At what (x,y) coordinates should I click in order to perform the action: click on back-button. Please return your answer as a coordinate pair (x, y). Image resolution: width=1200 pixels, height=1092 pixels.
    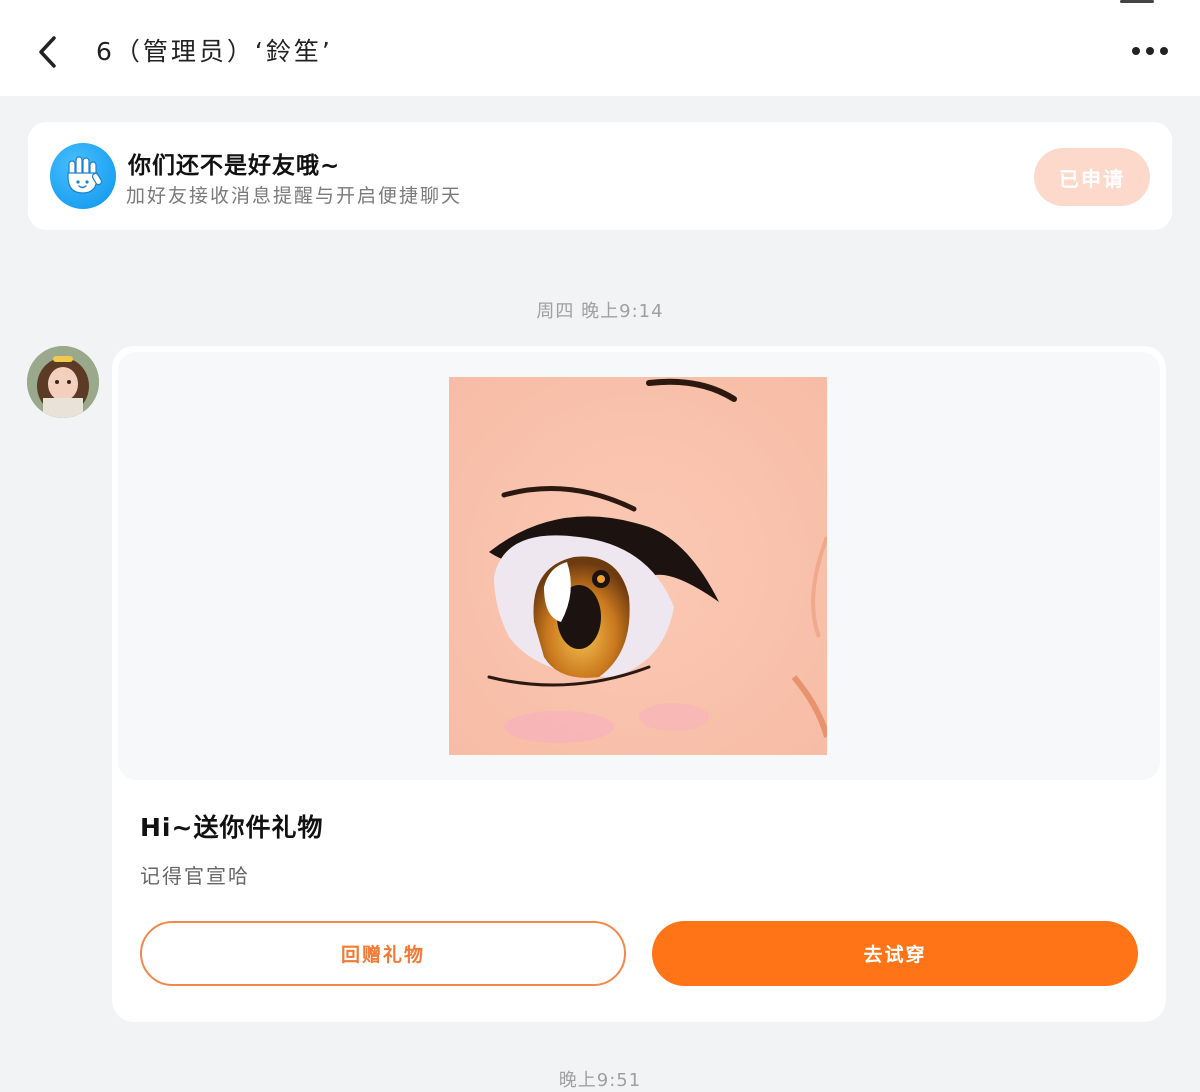
    Looking at the image, I should click on (50, 52).